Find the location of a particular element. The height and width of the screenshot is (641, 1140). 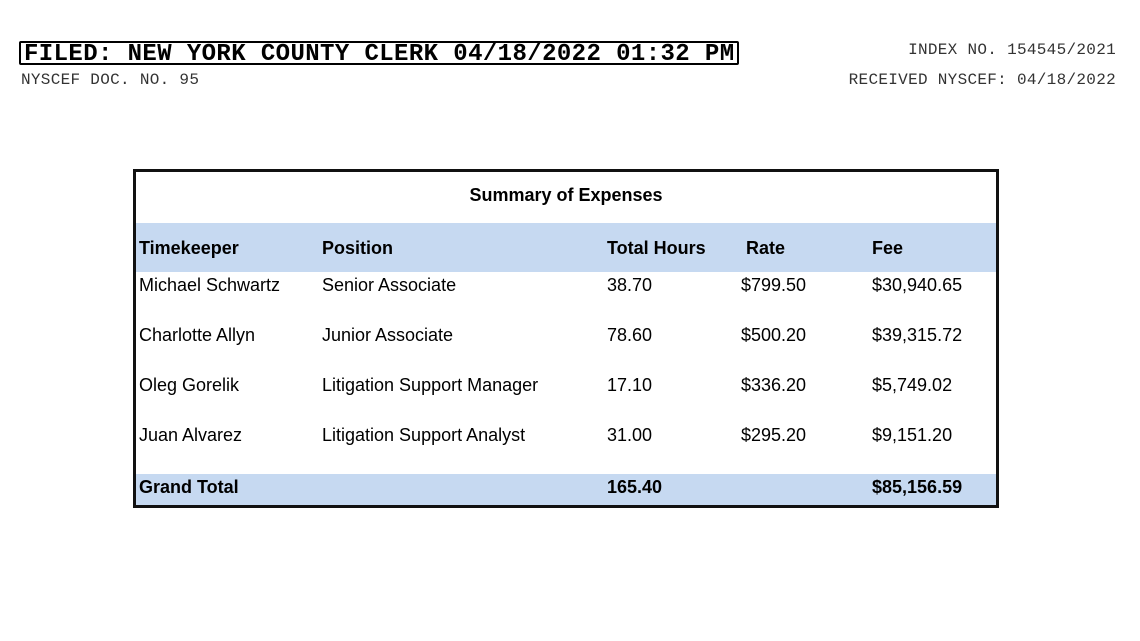

cell-hours: 78.60 is located at coordinates (630, 335).